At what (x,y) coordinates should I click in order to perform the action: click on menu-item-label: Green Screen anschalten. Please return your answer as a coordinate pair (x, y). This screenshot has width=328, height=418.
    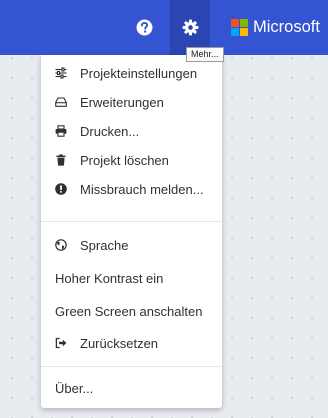
    Looking at the image, I should click on (129, 311).